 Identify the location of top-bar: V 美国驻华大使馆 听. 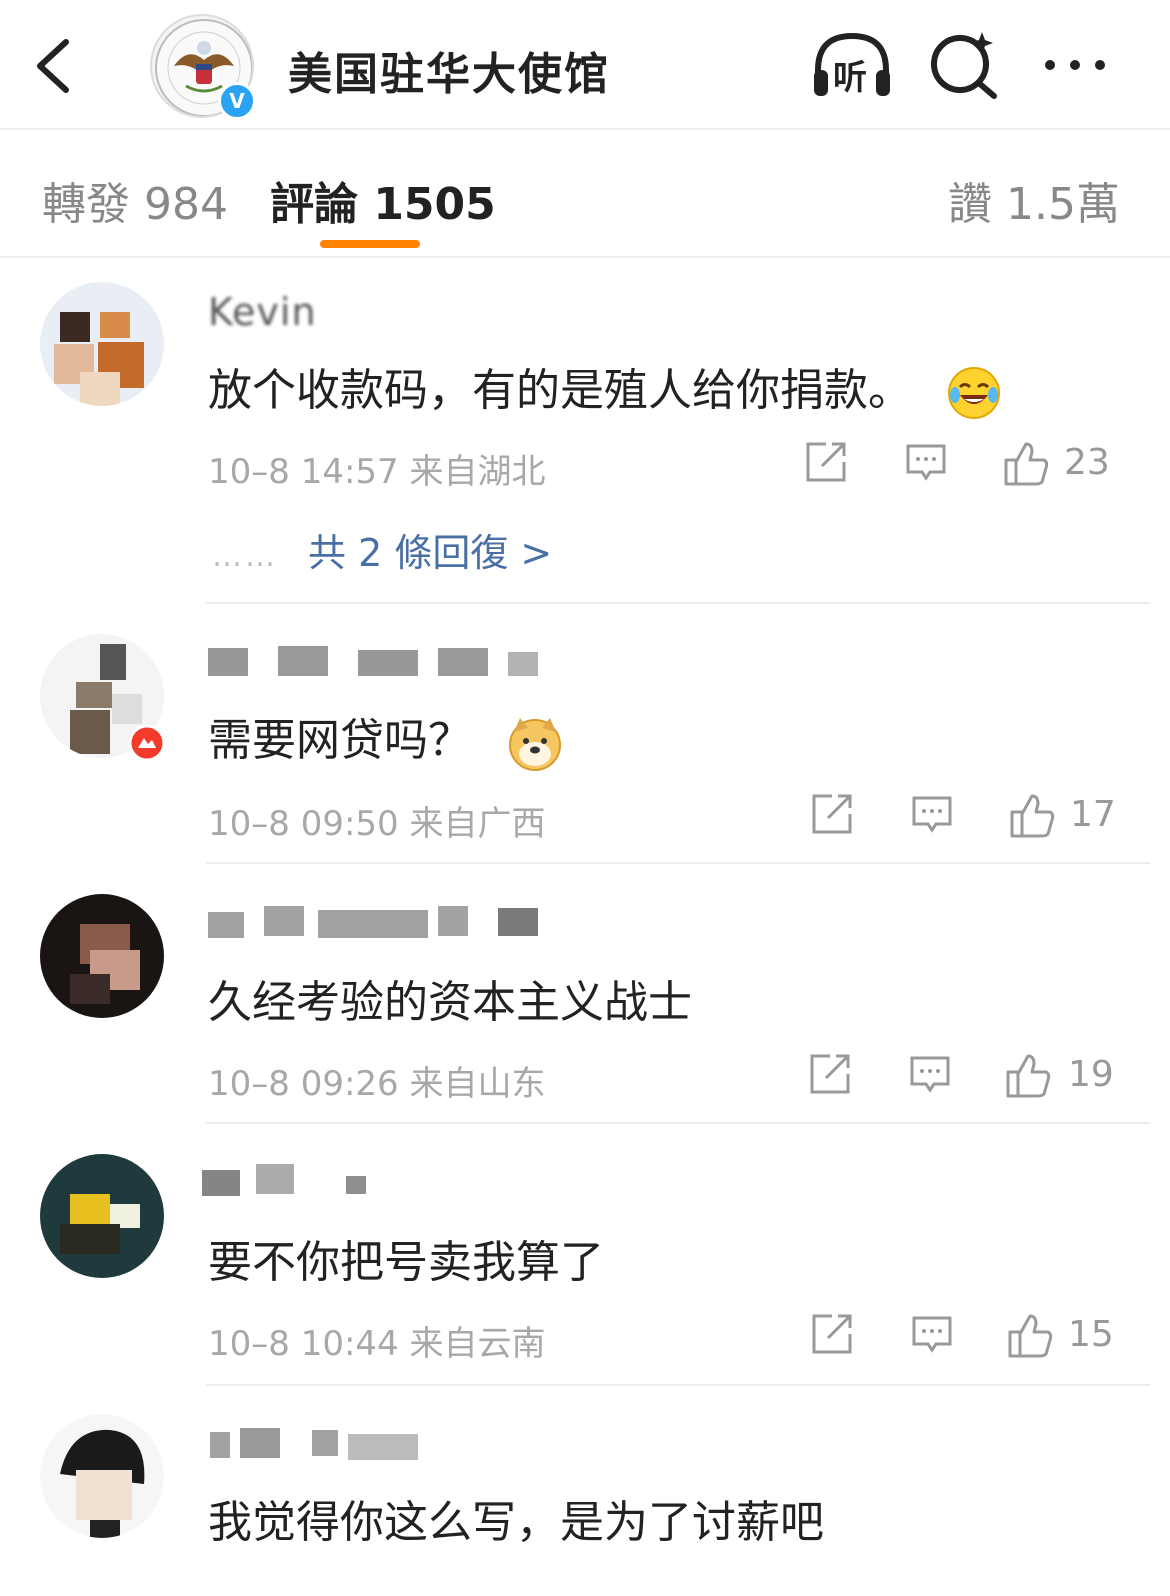
(585, 65).